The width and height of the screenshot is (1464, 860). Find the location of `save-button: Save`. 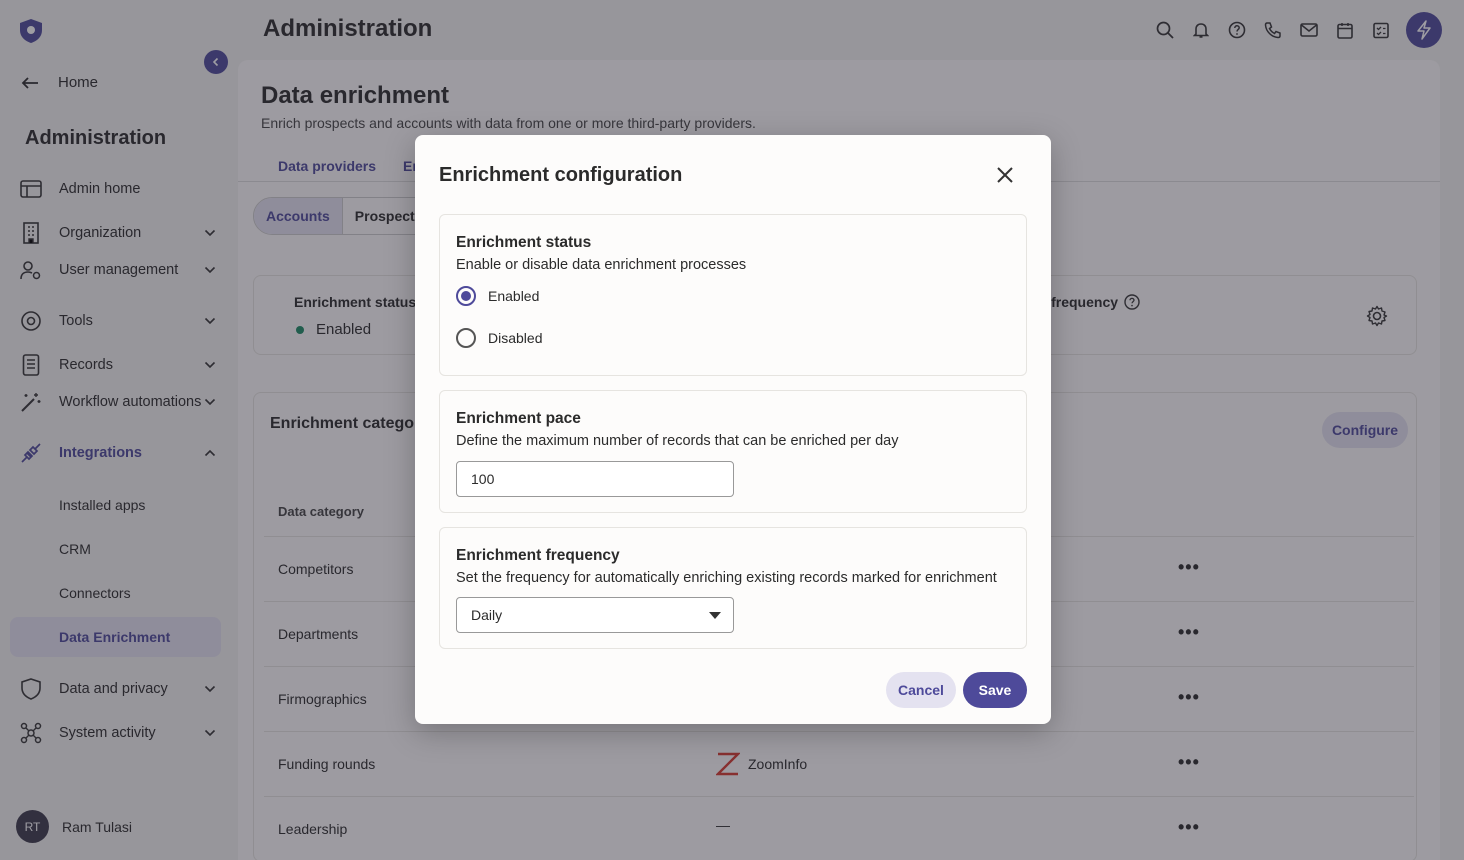

save-button: Save is located at coordinates (995, 690).